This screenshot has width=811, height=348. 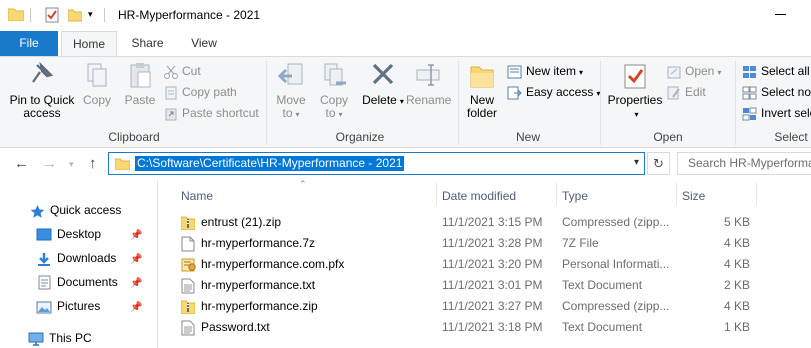 I want to click on pin-to-quick-access-button: Pin to Quick access, so click(x=42, y=90).